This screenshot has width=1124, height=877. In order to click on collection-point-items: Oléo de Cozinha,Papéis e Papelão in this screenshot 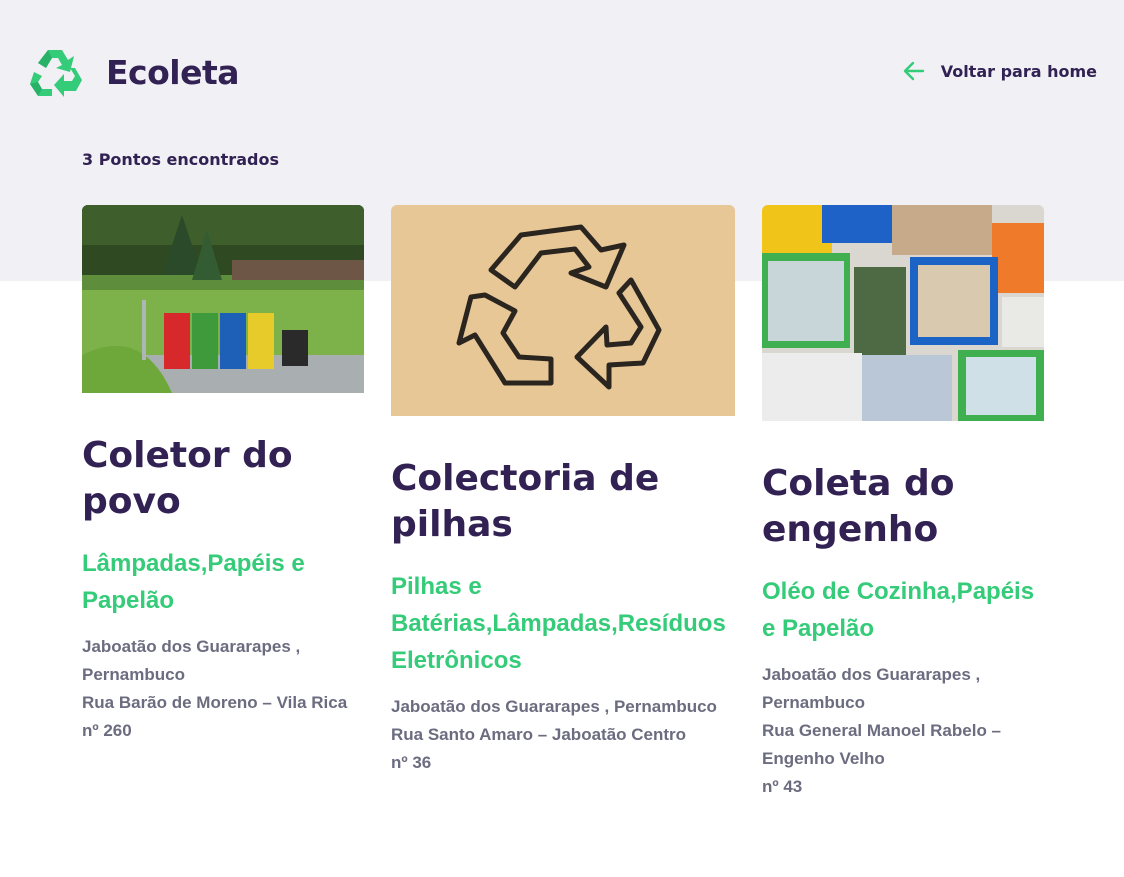, I will do `click(898, 610)`.